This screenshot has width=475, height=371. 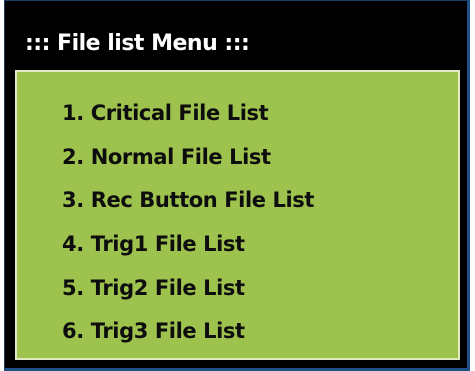 What do you see at coordinates (153, 331) in the screenshot?
I see `menu-item-trig3-file-list: 6. Trig3 File List` at bounding box center [153, 331].